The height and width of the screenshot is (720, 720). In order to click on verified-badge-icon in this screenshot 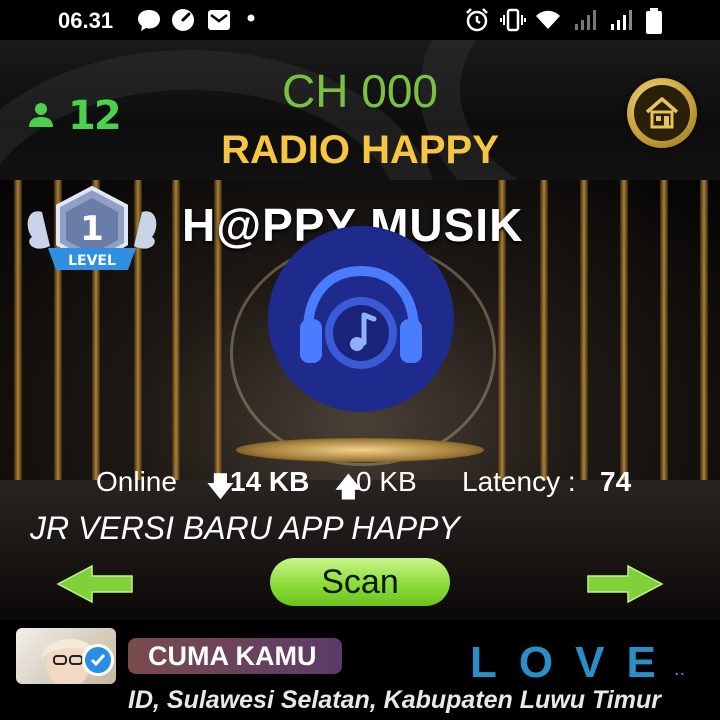, I will do `click(98, 660)`.